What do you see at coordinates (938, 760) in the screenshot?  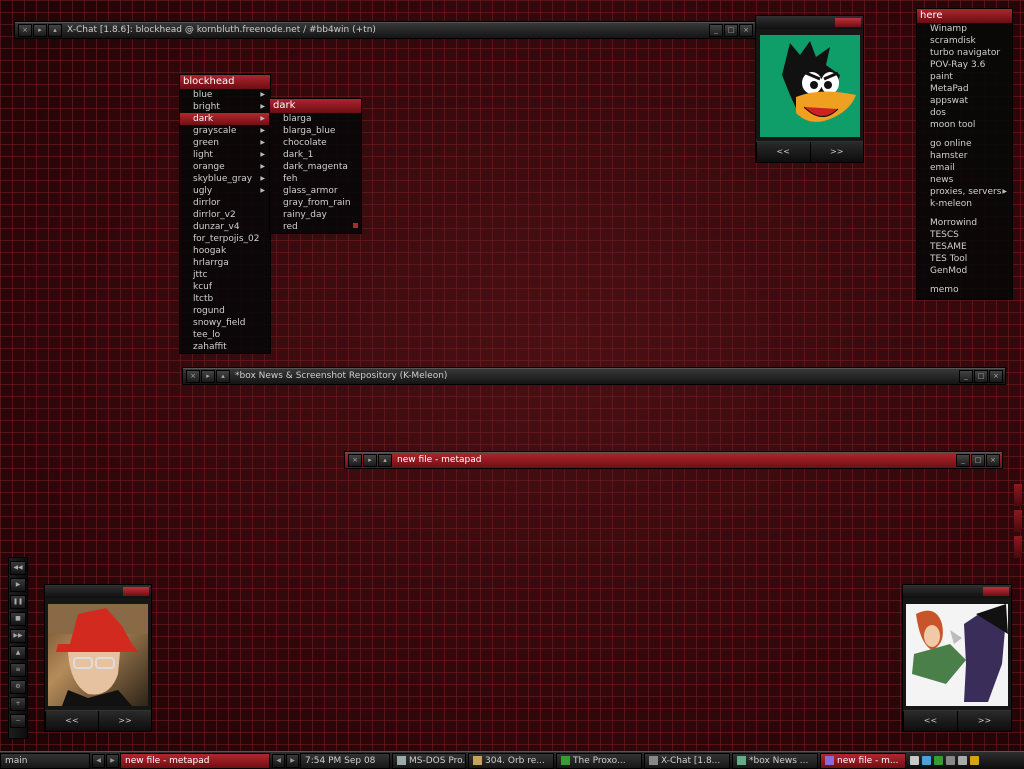 I see `tray-p-icon` at bounding box center [938, 760].